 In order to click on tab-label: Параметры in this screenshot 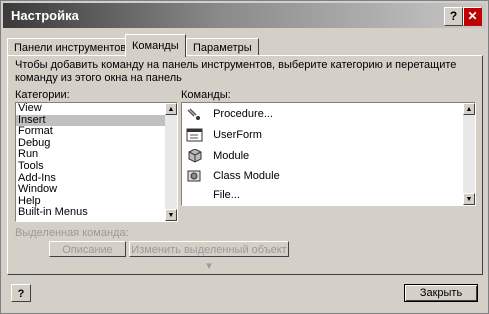, I will do `click(222, 48)`.